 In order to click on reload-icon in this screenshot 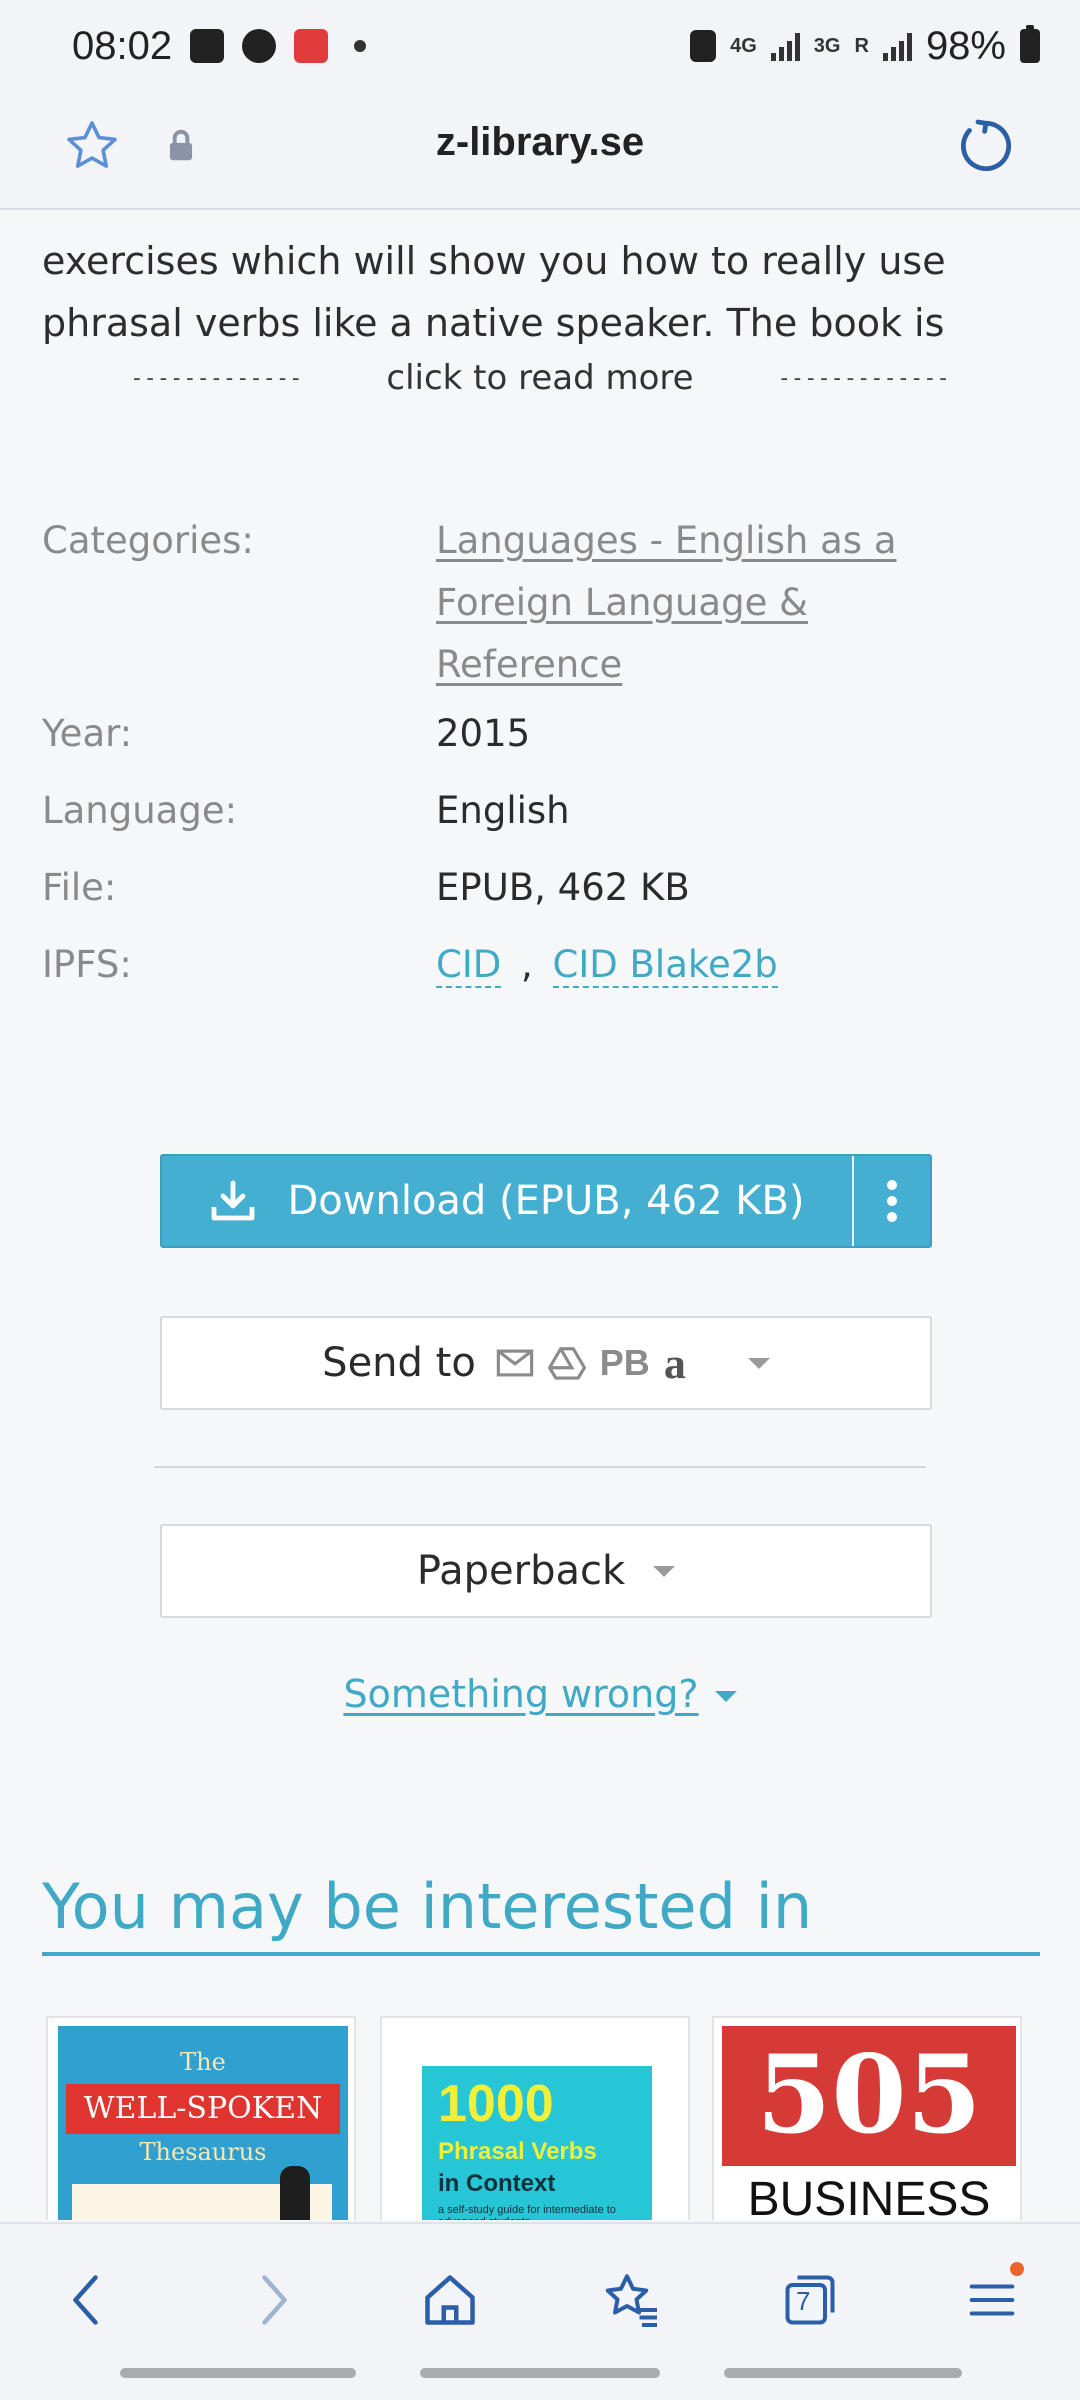, I will do `click(986, 145)`.